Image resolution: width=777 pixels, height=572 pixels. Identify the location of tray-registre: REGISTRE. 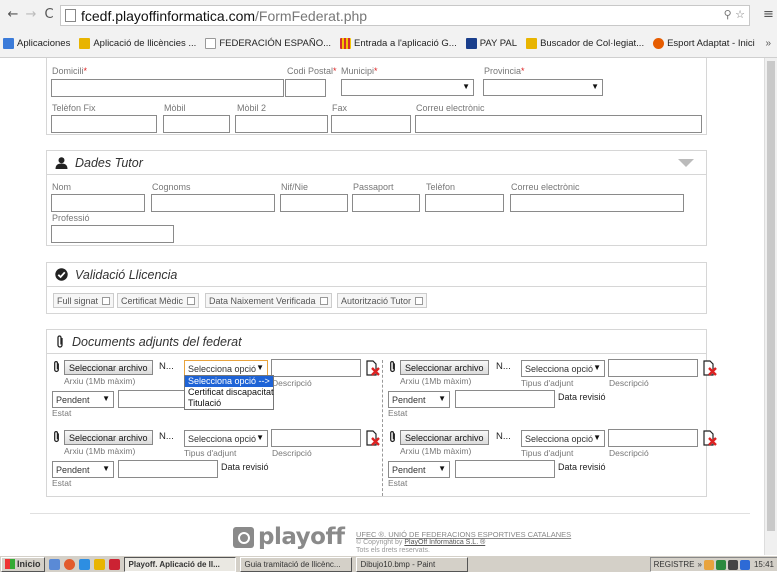
(674, 564).